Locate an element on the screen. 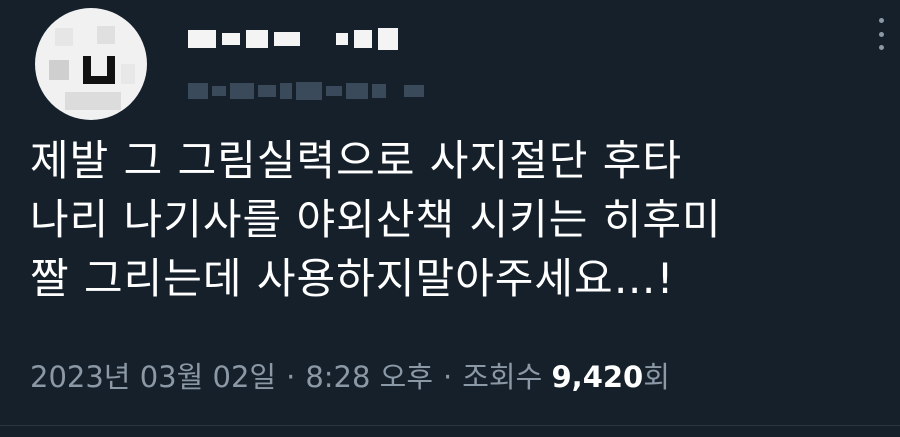 This screenshot has height=437, width=900. tweet-date: 2023년 03월 02일 is located at coordinates (153, 377).